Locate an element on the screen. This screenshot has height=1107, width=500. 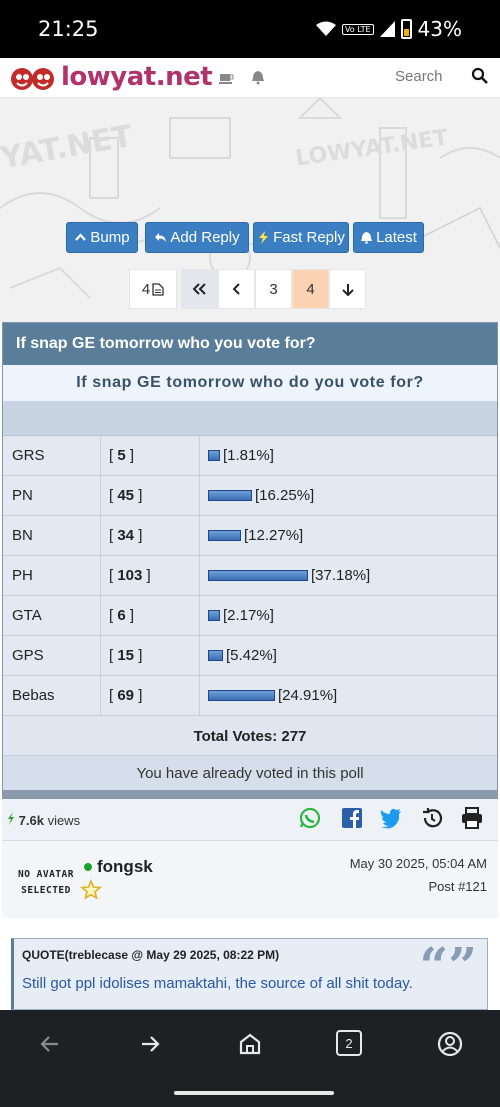
avatar: NO AVATAR SELECTED is located at coordinates (46, 883).